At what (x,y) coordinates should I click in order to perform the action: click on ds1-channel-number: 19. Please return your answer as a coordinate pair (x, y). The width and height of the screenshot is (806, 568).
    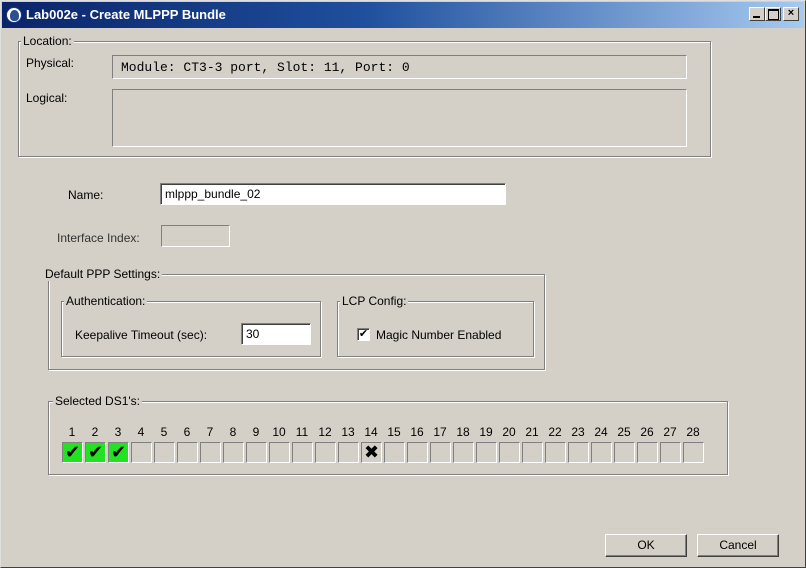
    Looking at the image, I should click on (486, 432).